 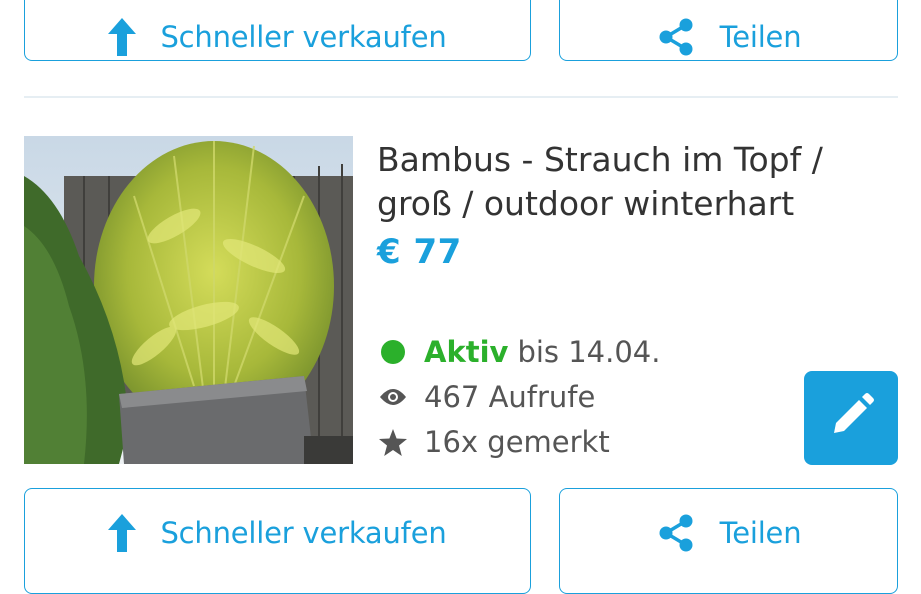 I want to click on favorites-count: 16x gemerkt, so click(x=517, y=442).